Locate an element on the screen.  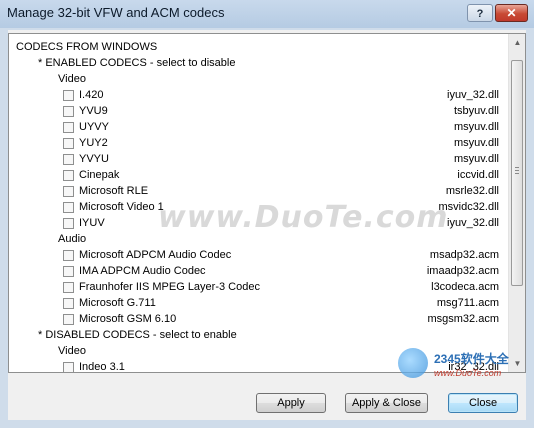
enabled-audio-label: Audio is located at coordinates (72, 239).